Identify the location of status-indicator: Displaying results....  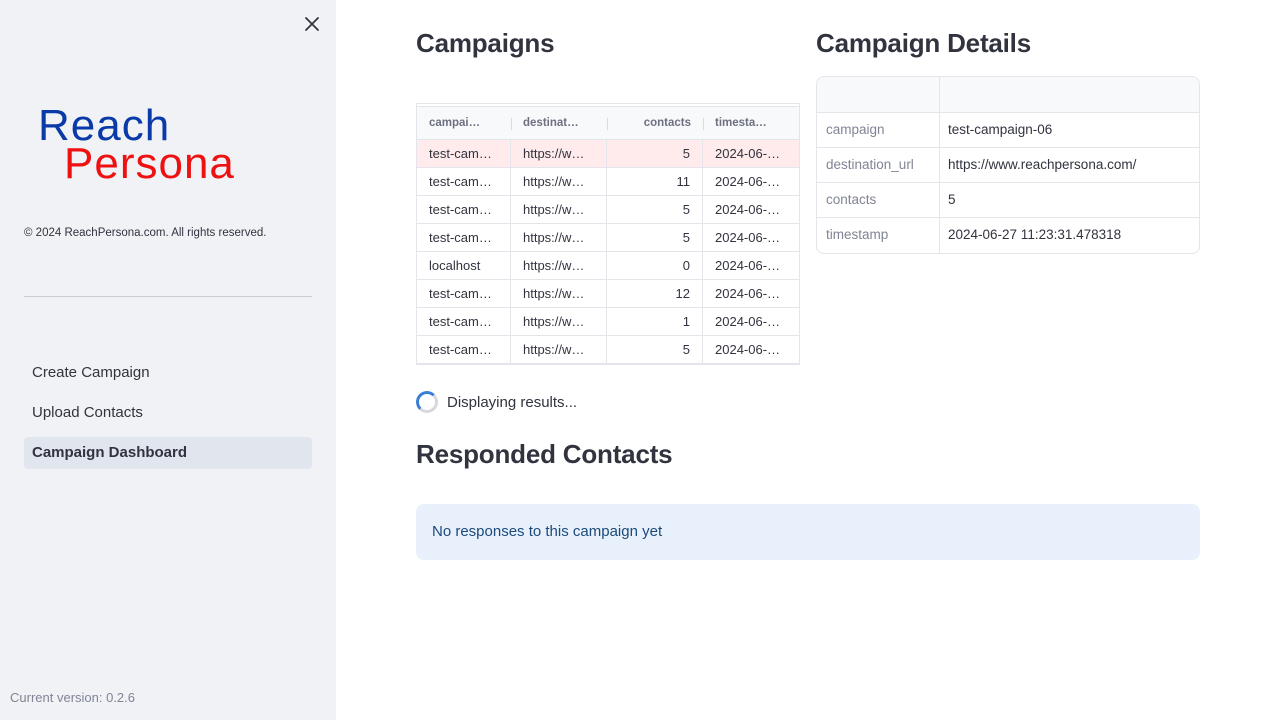
(496, 402).